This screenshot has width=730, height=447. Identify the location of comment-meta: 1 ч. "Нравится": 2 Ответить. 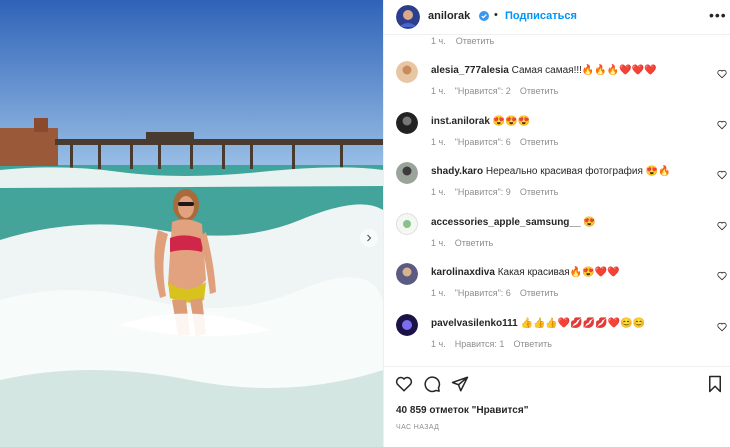
(499, 91).